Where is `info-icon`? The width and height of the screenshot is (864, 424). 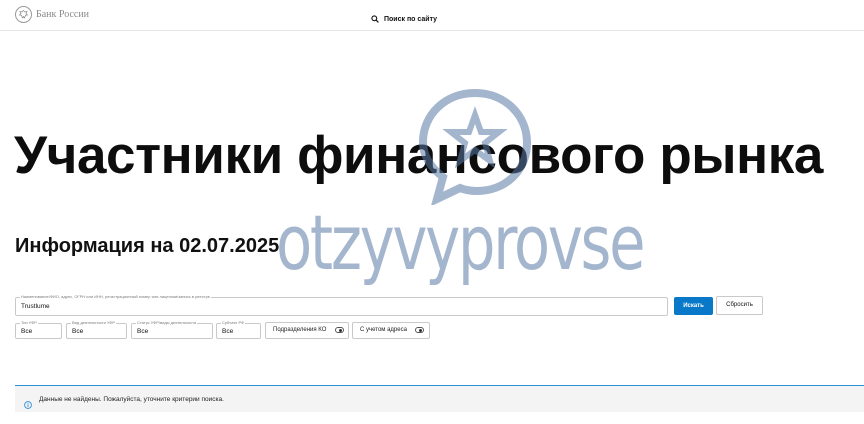
info-icon is located at coordinates (28, 405).